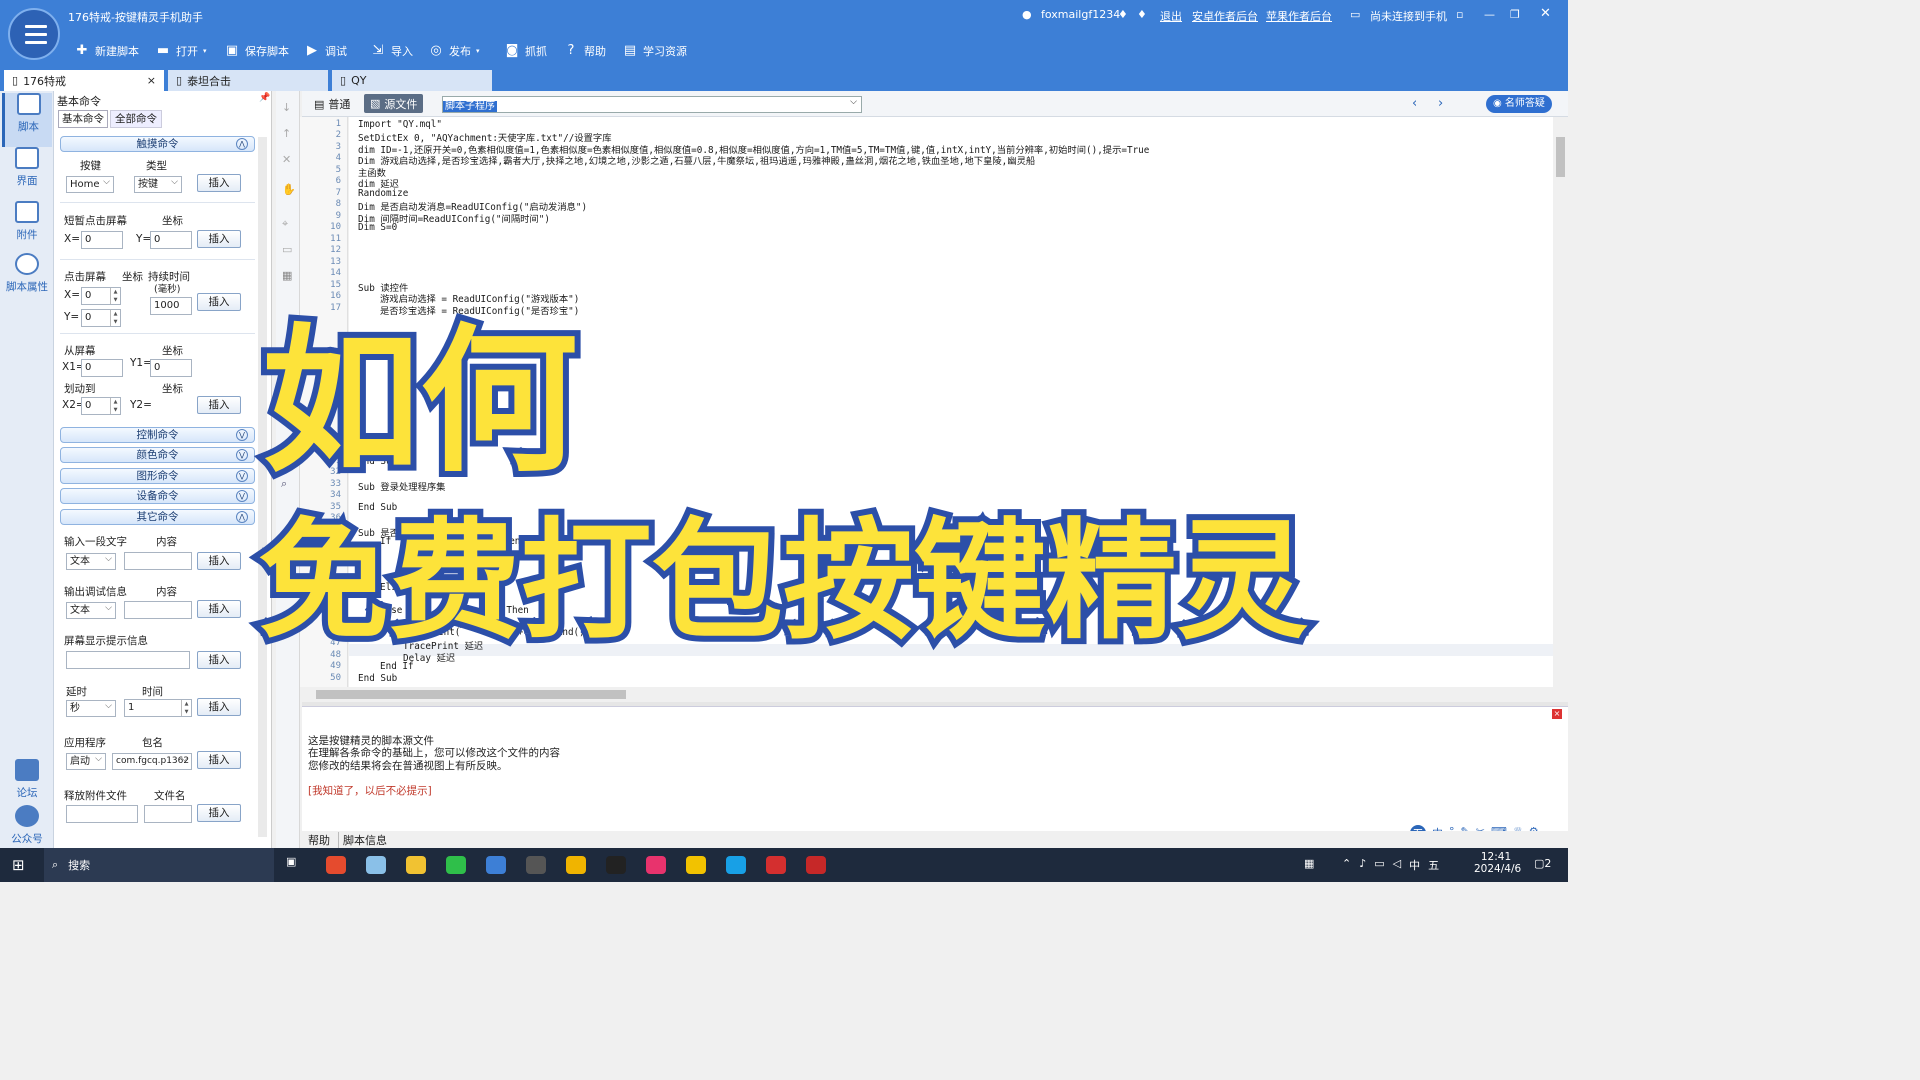 This screenshot has height=1080, width=1920. I want to click on explorer-icon, so click(416, 865).